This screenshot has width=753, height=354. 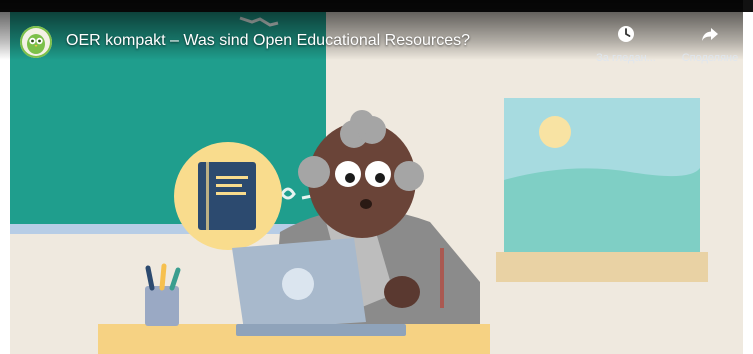 What do you see at coordinates (321, 330) in the screenshot?
I see `laptop-base` at bounding box center [321, 330].